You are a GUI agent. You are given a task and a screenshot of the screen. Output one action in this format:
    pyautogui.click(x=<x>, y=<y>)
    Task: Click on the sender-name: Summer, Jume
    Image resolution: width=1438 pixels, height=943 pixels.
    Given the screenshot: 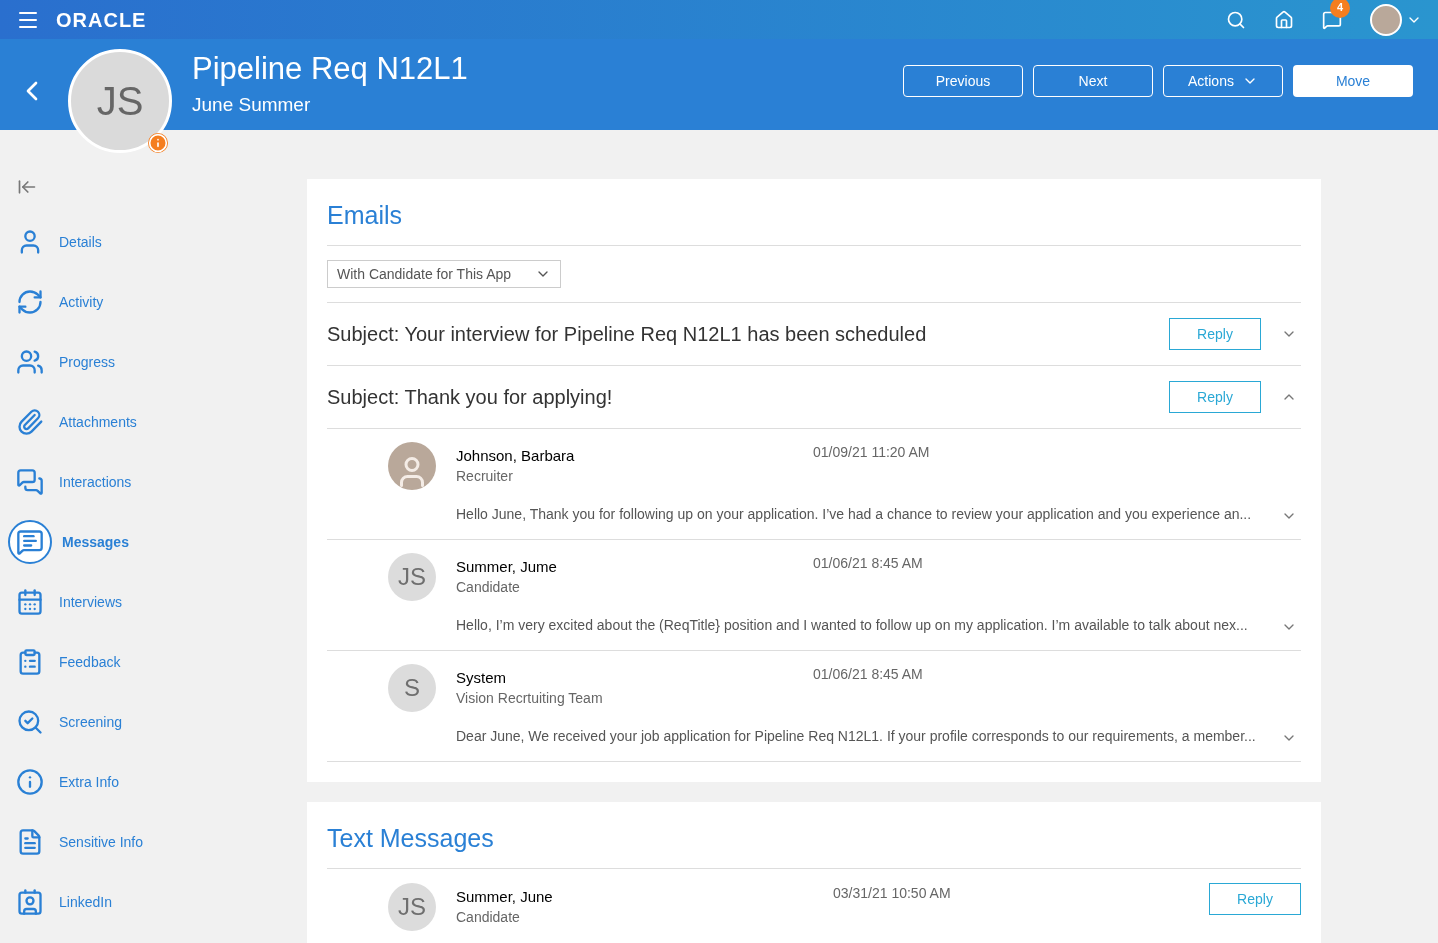 What is the action you would take?
    pyautogui.click(x=507, y=567)
    